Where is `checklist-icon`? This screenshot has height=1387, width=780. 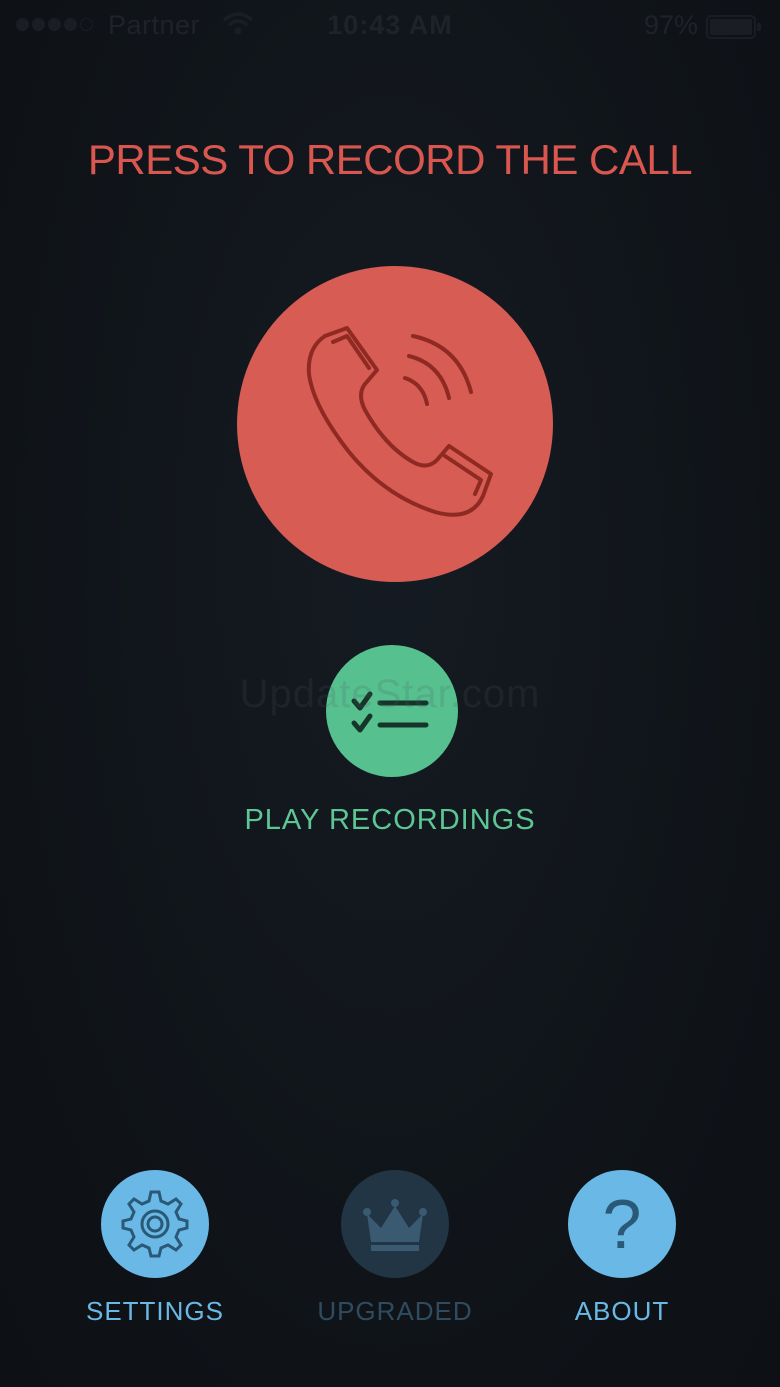
checklist-icon is located at coordinates (390, 712).